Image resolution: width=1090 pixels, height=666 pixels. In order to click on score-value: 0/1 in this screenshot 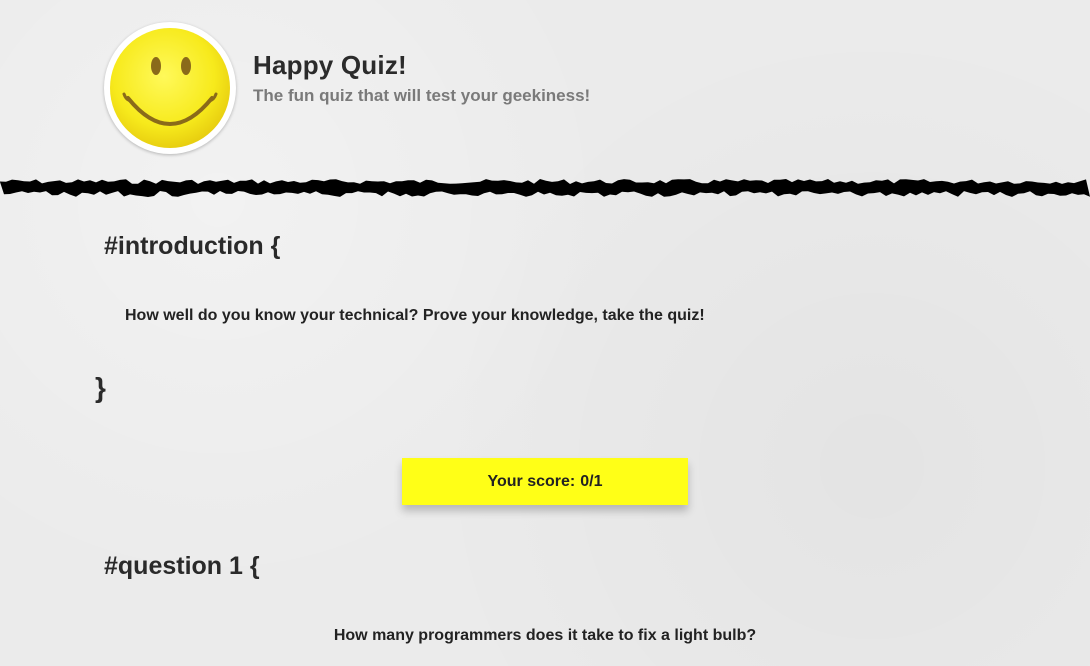, I will do `click(591, 481)`.